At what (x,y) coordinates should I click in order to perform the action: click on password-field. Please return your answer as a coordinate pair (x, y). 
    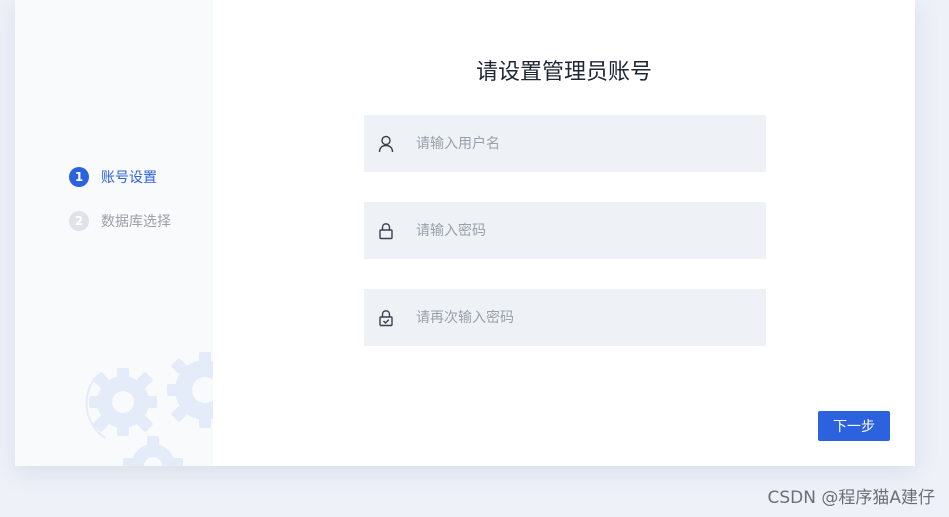
    Looking at the image, I should click on (565, 230).